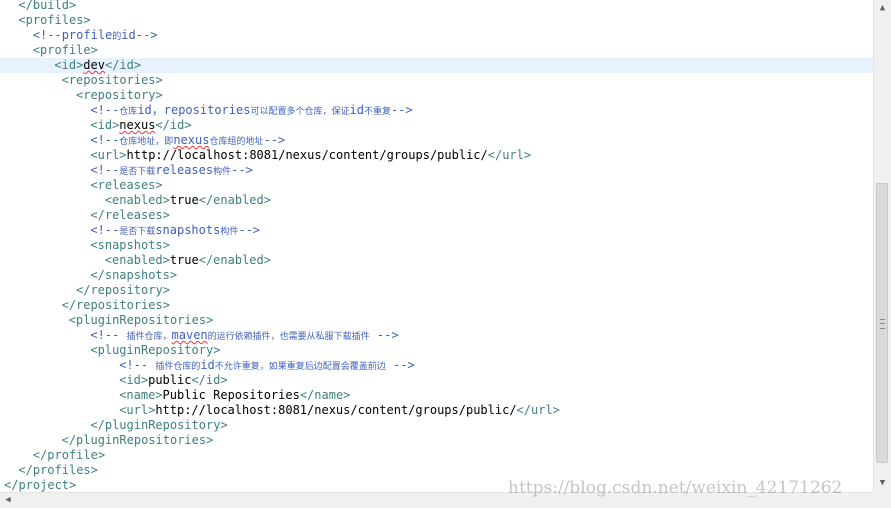  I want to click on code-line: <pluginRepositories>, so click(436, 320).